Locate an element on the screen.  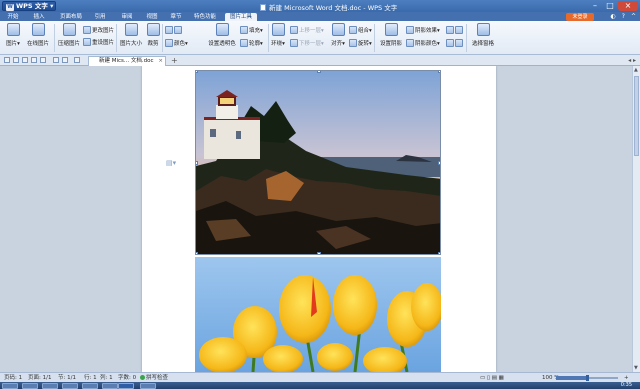
tulips-picture is located at coordinates (318, 314).